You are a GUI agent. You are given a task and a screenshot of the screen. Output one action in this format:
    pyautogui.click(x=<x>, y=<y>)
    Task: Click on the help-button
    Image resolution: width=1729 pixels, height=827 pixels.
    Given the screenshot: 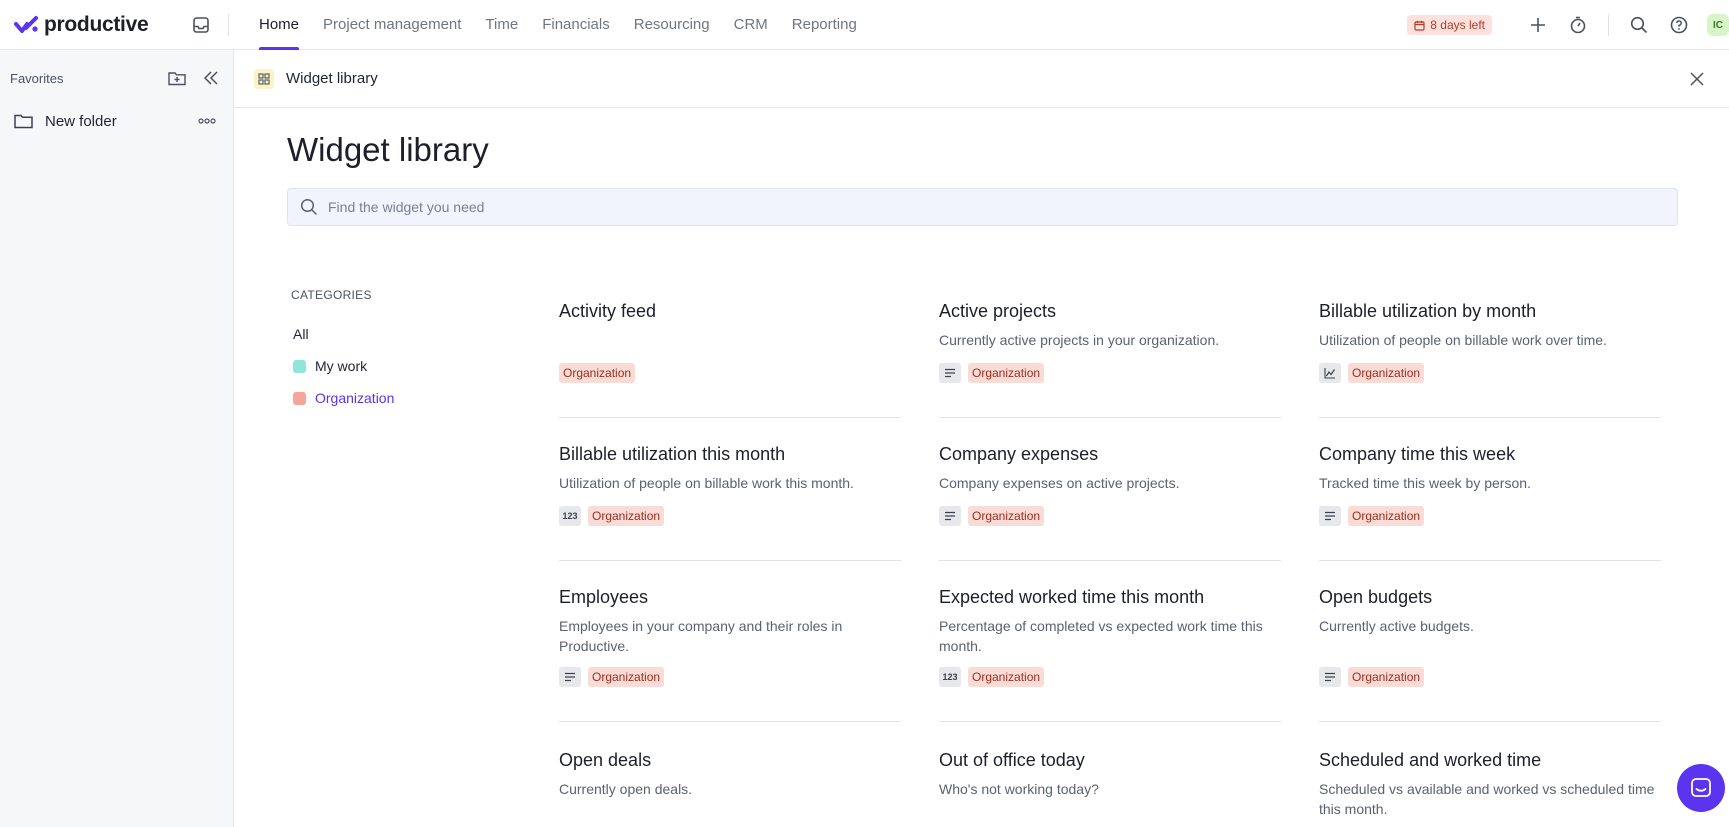 What is the action you would take?
    pyautogui.click(x=1679, y=25)
    